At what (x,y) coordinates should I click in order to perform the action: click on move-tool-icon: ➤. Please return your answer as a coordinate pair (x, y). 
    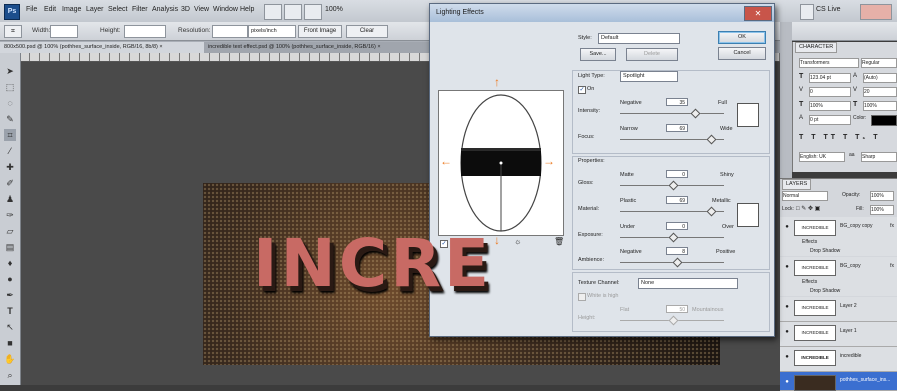
    Looking at the image, I should click on (10, 71).